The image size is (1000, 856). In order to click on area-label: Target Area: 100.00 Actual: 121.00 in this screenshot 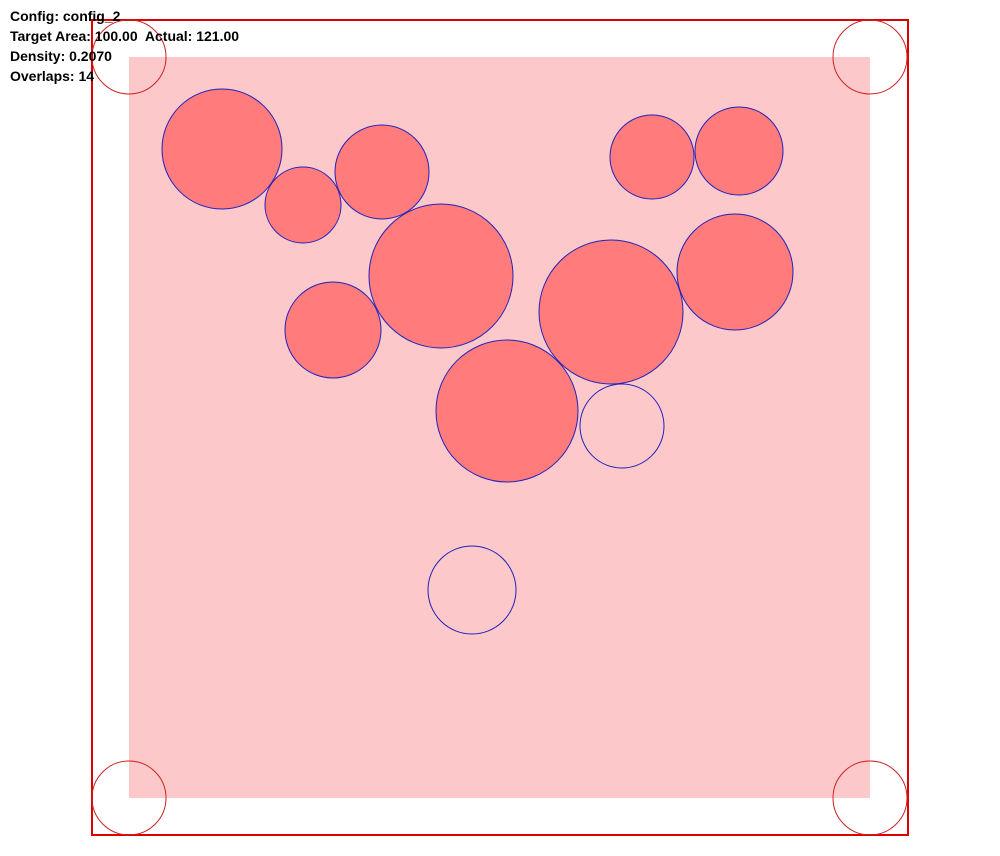, I will do `click(125, 36)`.